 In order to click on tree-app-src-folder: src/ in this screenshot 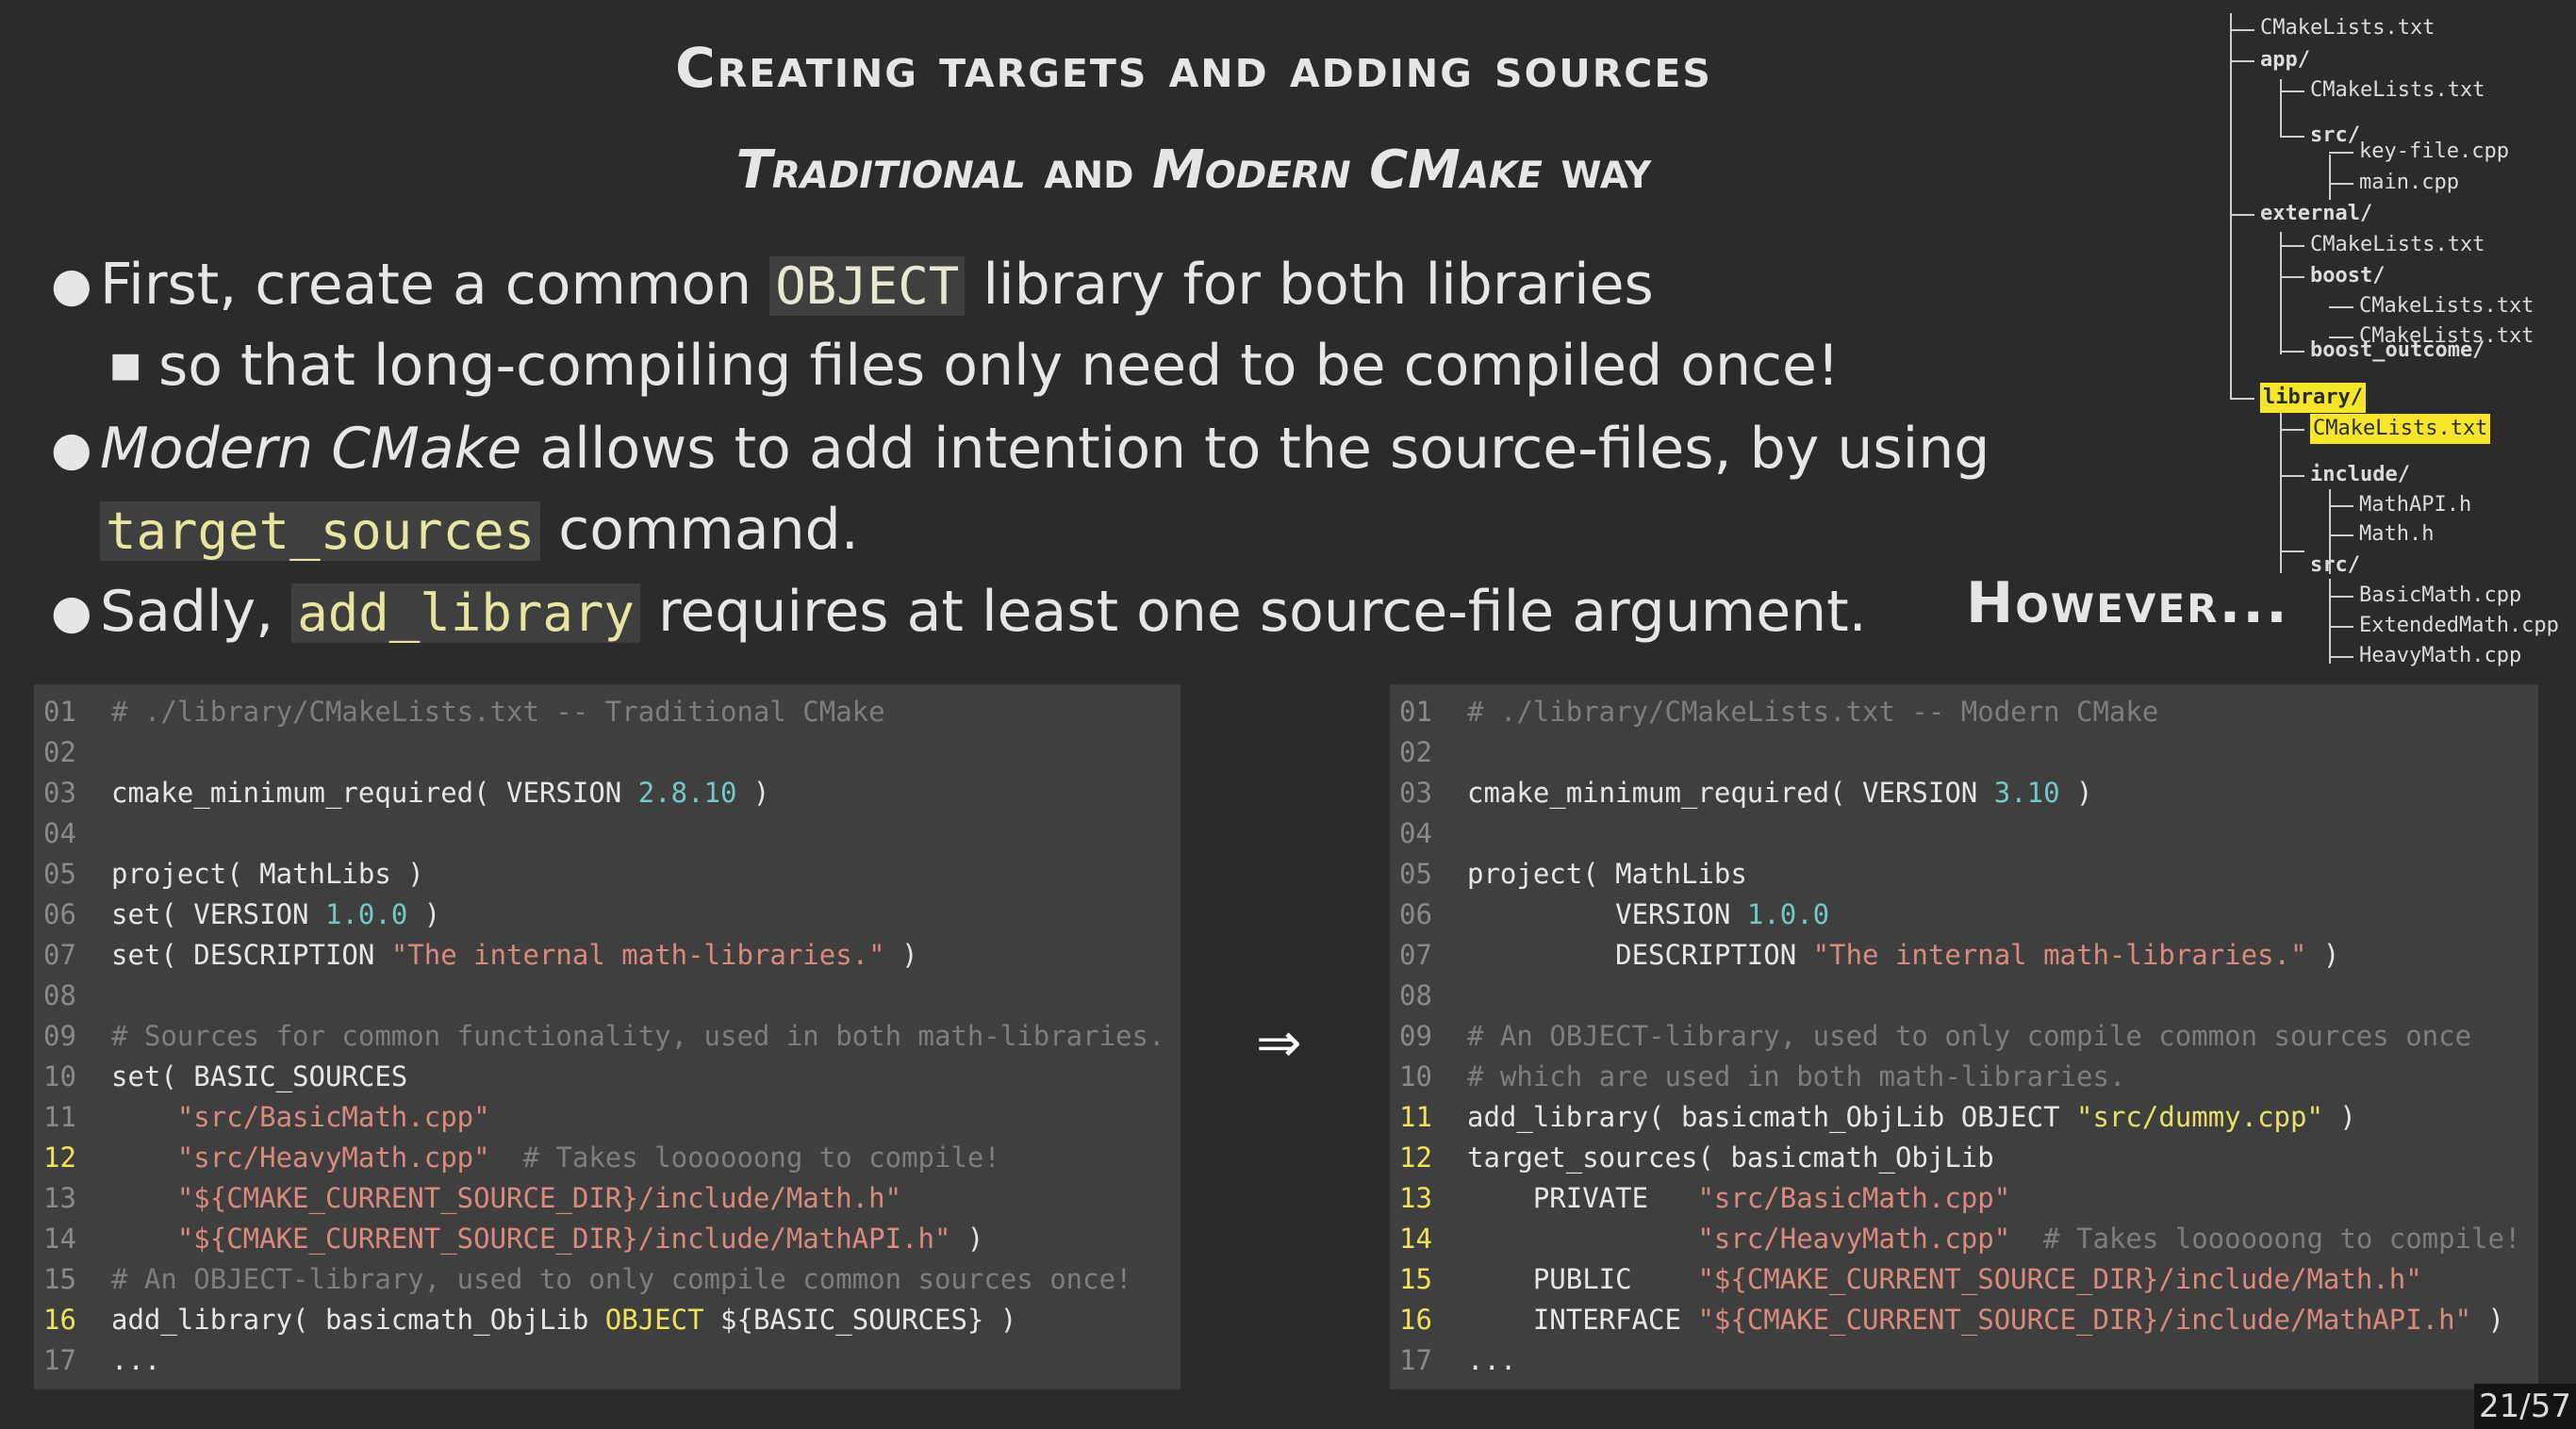, I will do `click(2335, 136)`.